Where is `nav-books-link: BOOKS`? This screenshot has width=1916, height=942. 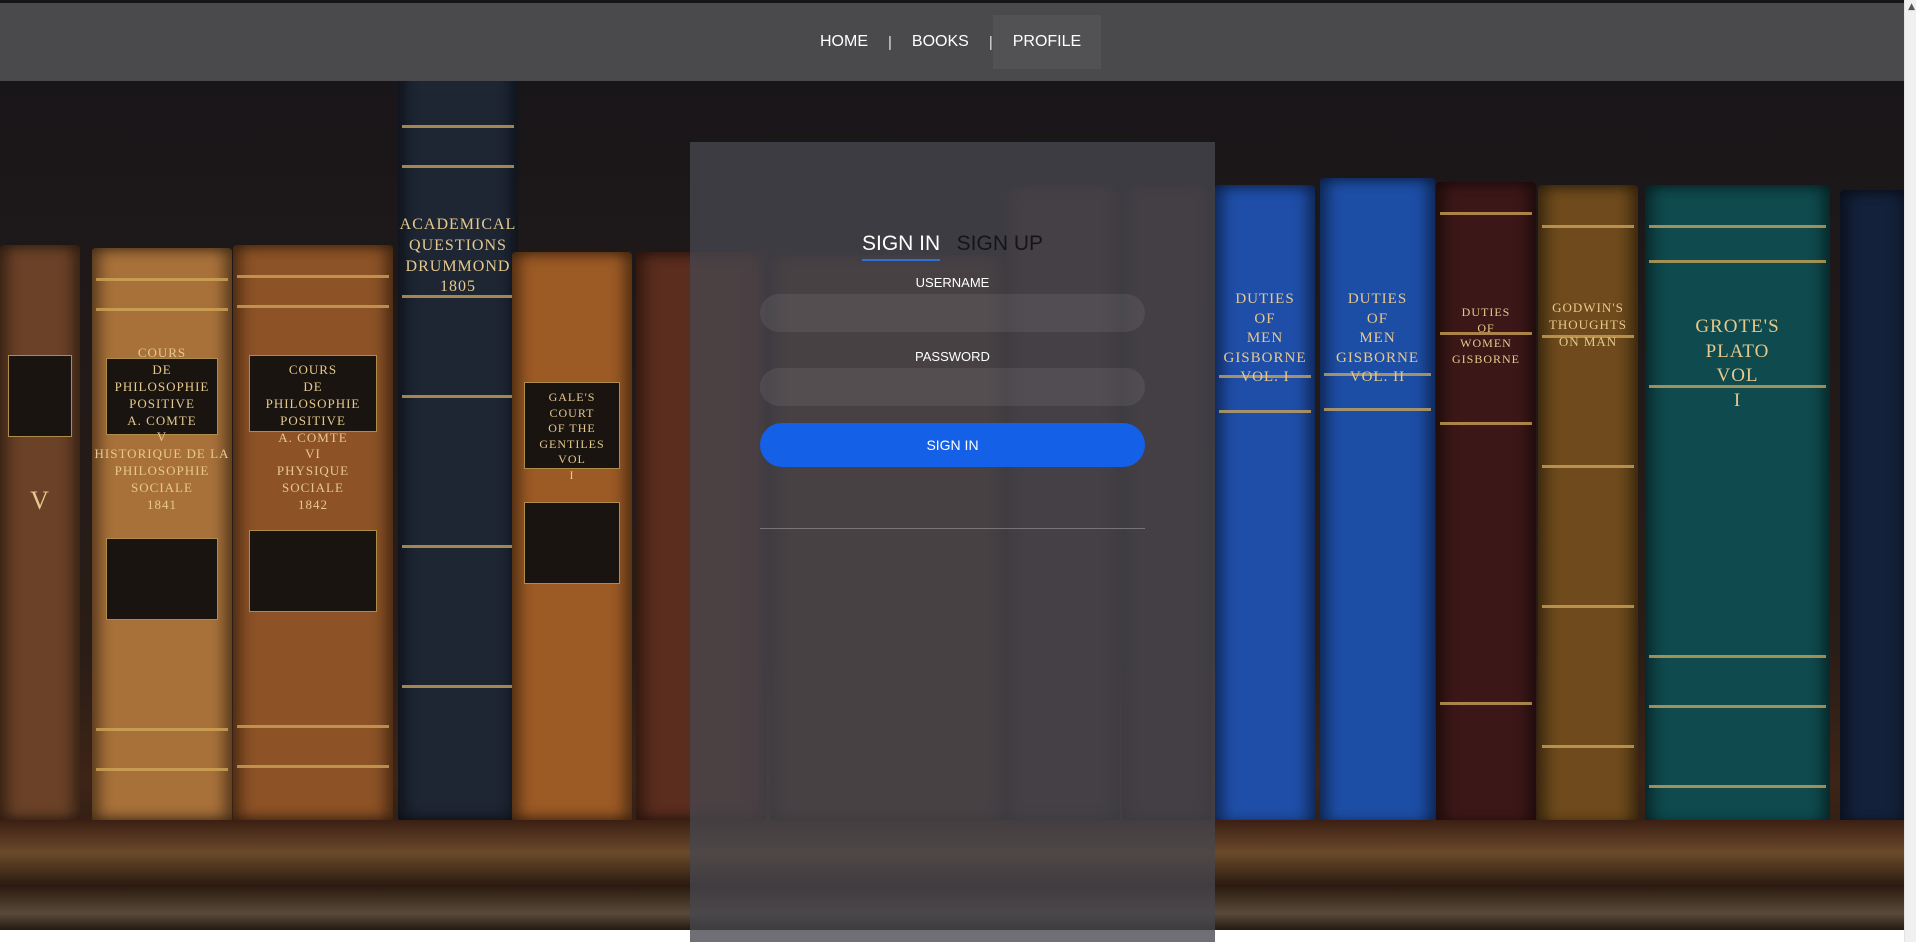
nav-books-link: BOOKS is located at coordinates (940, 42).